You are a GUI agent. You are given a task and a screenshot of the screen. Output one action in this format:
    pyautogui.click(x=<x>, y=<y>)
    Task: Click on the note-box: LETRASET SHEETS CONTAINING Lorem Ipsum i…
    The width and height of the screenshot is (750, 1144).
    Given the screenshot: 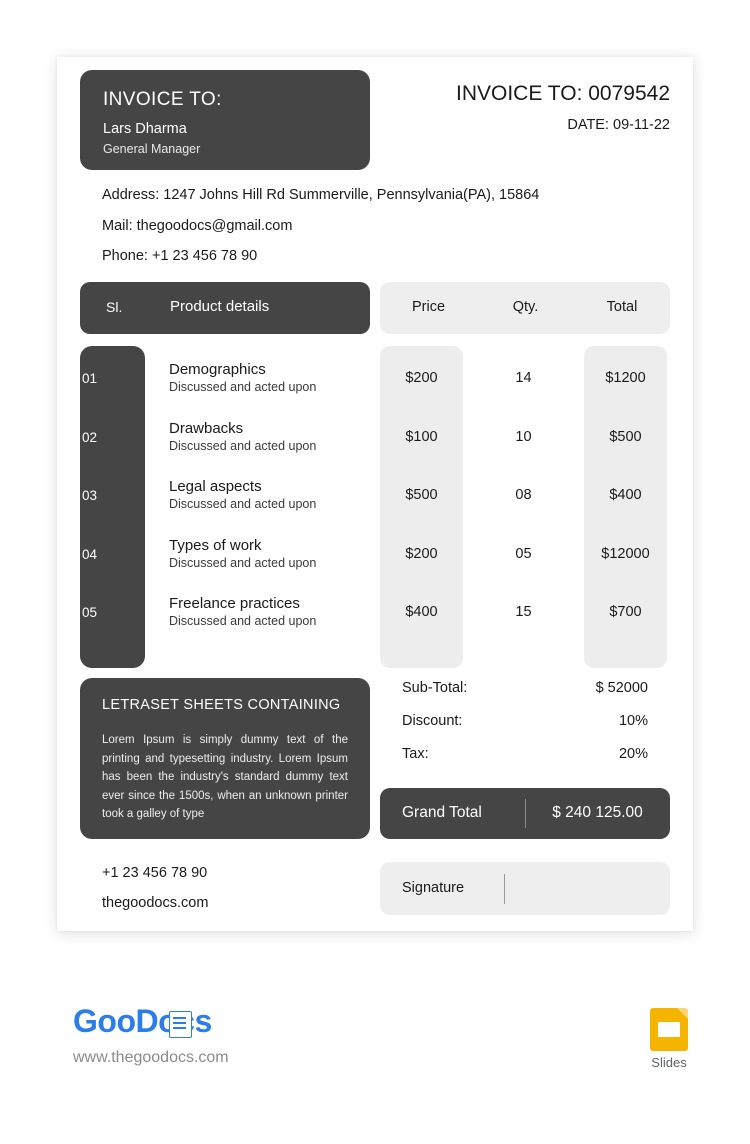 What is the action you would take?
    pyautogui.click(x=225, y=758)
    